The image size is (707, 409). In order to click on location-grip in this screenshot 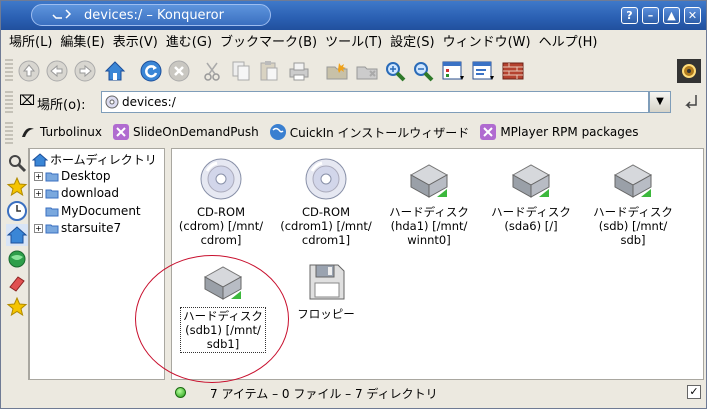, I will do `click(9, 103)`.